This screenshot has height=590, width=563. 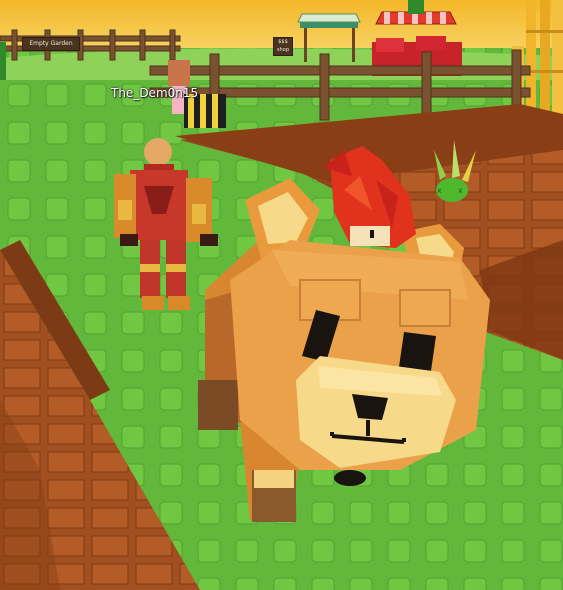 What do you see at coordinates (3, 61) in the screenshot?
I see `green-post` at bounding box center [3, 61].